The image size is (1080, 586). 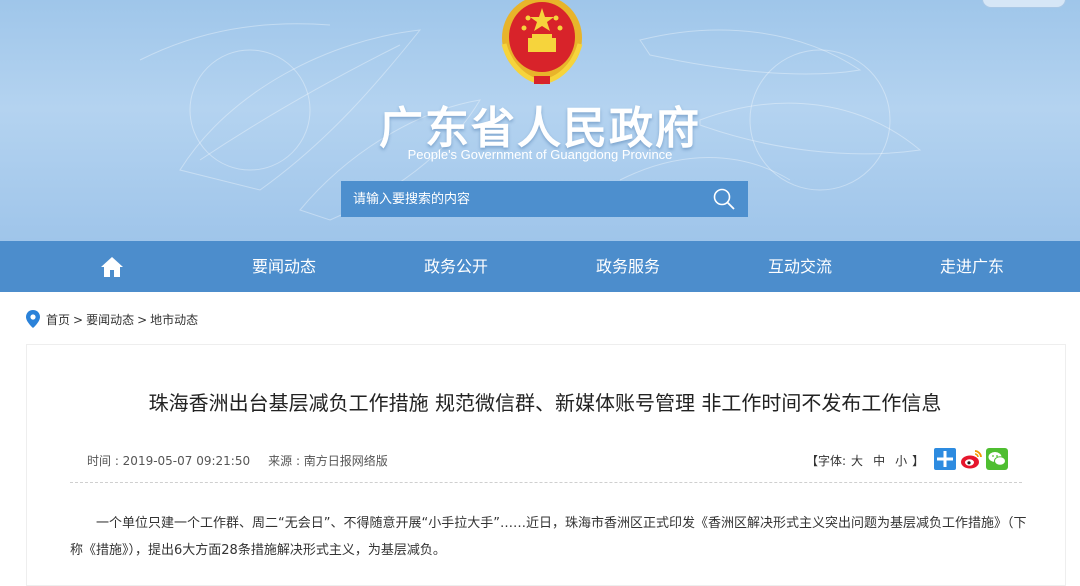 What do you see at coordinates (971, 459) in the screenshot?
I see `weibo-icon` at bounding box center [971, 459].